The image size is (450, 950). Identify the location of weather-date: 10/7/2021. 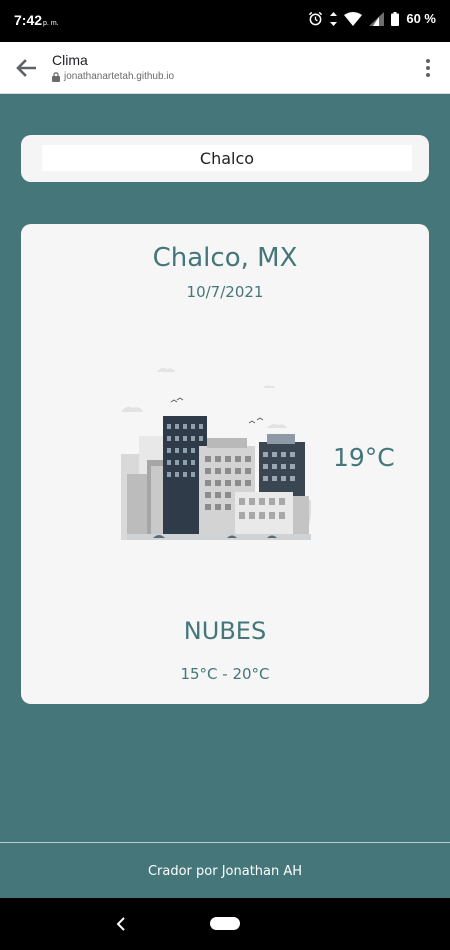
(225, 292).